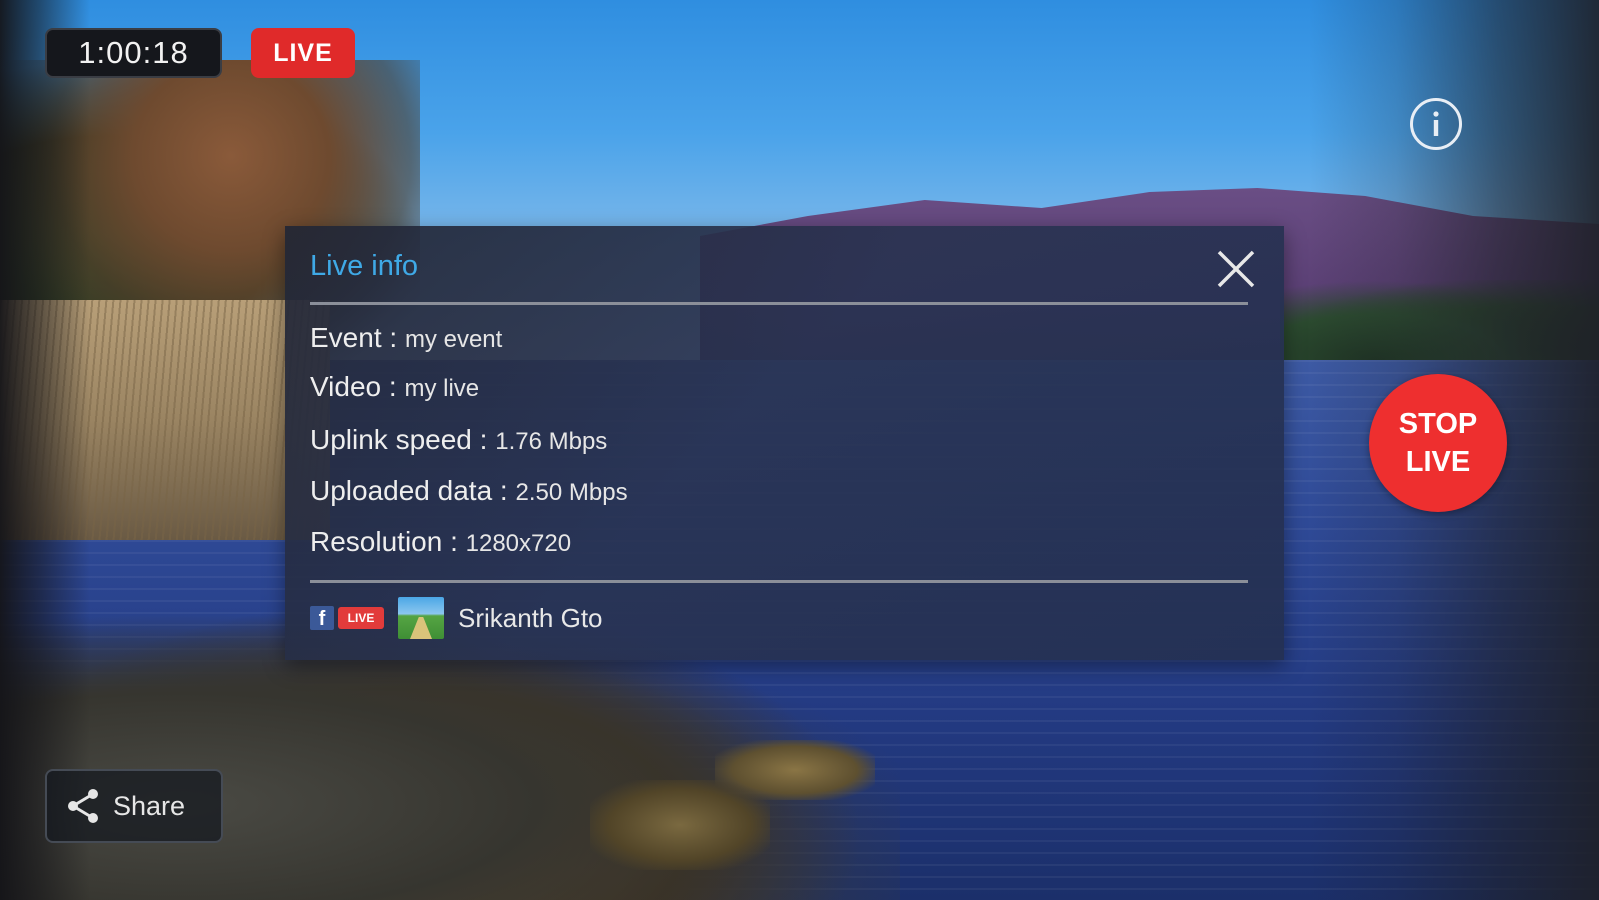 The image size is (1599, 900). What do you see at coordinates (388, 541) in the screenshot?
I see `info-label: Resolution :` at bounding box center [388, 541].